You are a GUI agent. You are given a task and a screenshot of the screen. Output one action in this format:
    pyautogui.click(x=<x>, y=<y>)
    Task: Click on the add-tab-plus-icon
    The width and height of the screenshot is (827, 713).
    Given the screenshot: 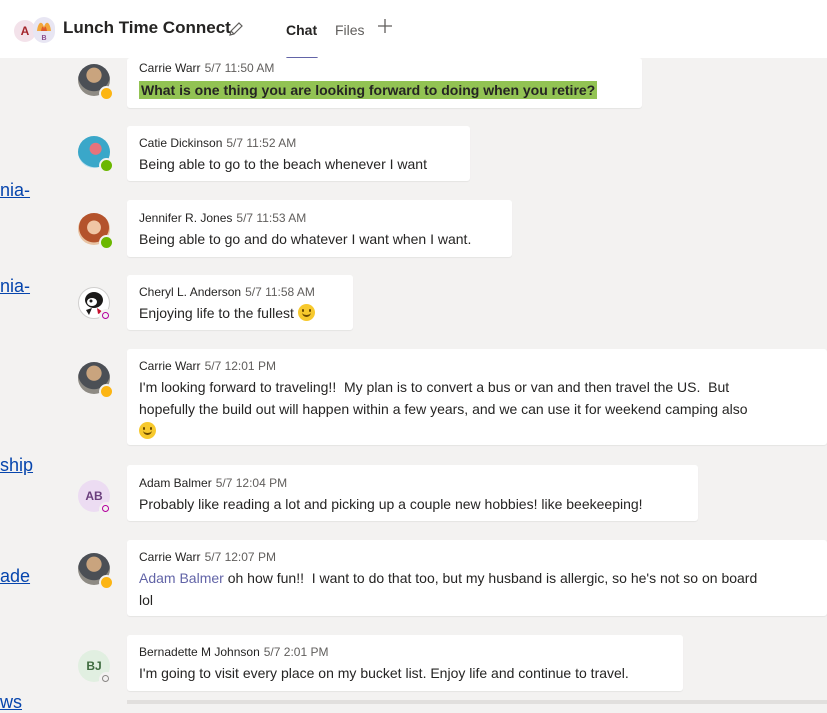 What is the action you would take?
    pyautogui.click(x=385, y=26)
    